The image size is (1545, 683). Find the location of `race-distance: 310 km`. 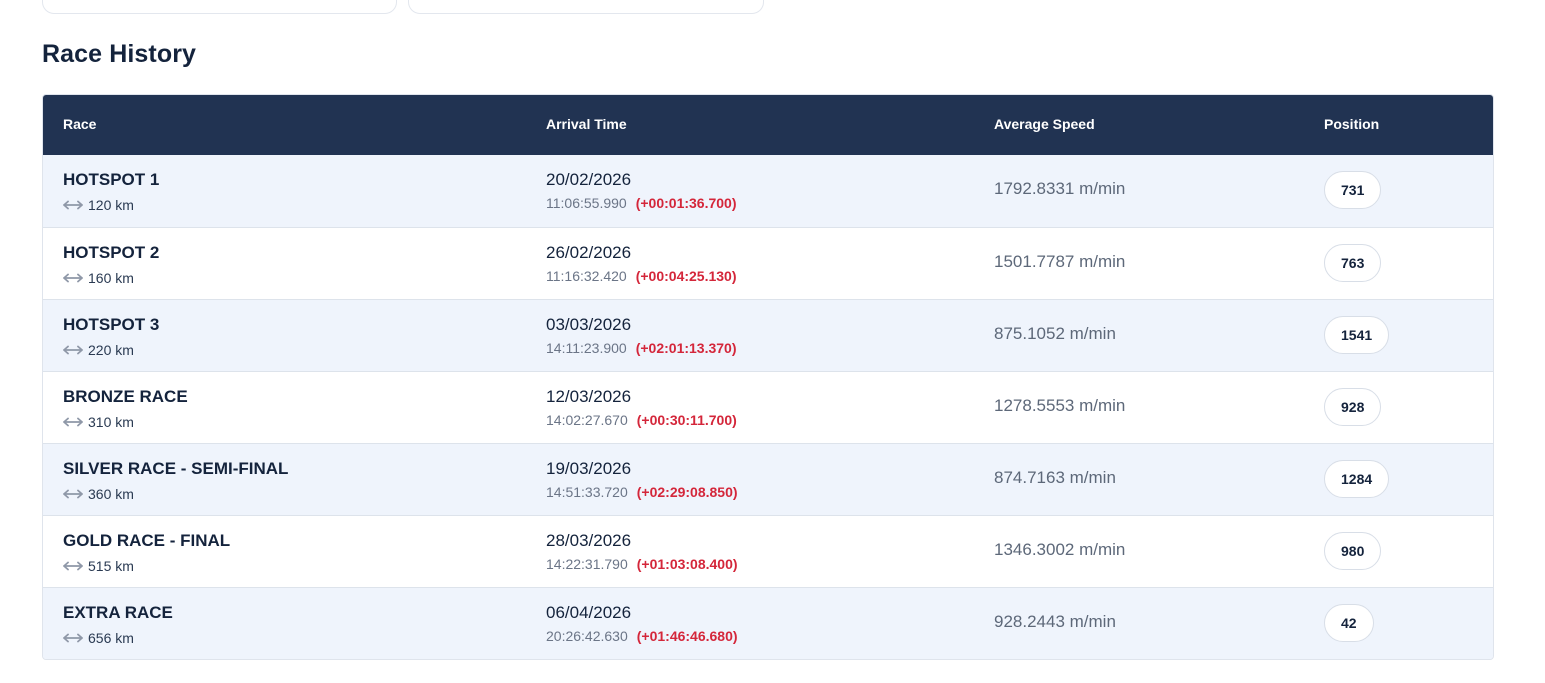

race-distance: 310 km is located at coordinates (98, 422).